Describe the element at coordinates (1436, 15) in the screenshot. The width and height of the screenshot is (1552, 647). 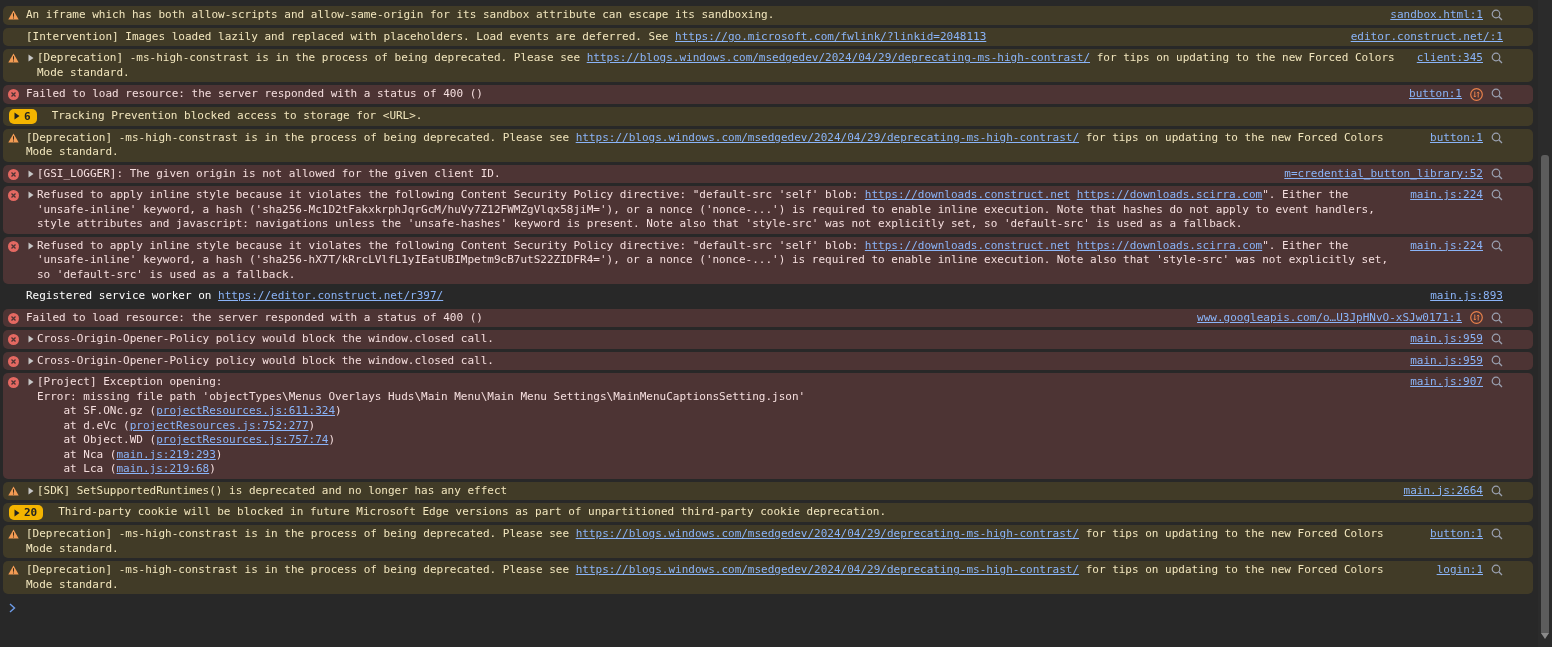
I see `source-link: sandbox.html:1` at that location.